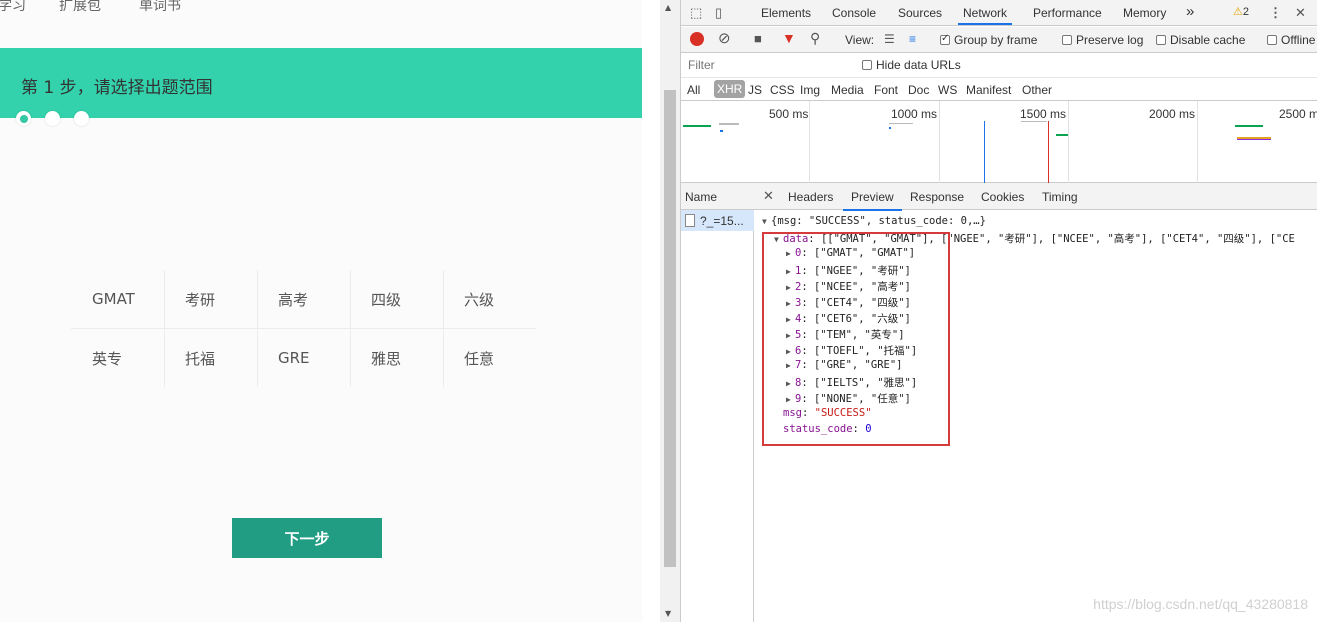 The image size is (1317, 622). Describe the element at coordinates (758, 38) in the screenshot. I see `capture-screenshots-icon: ■` at that location.